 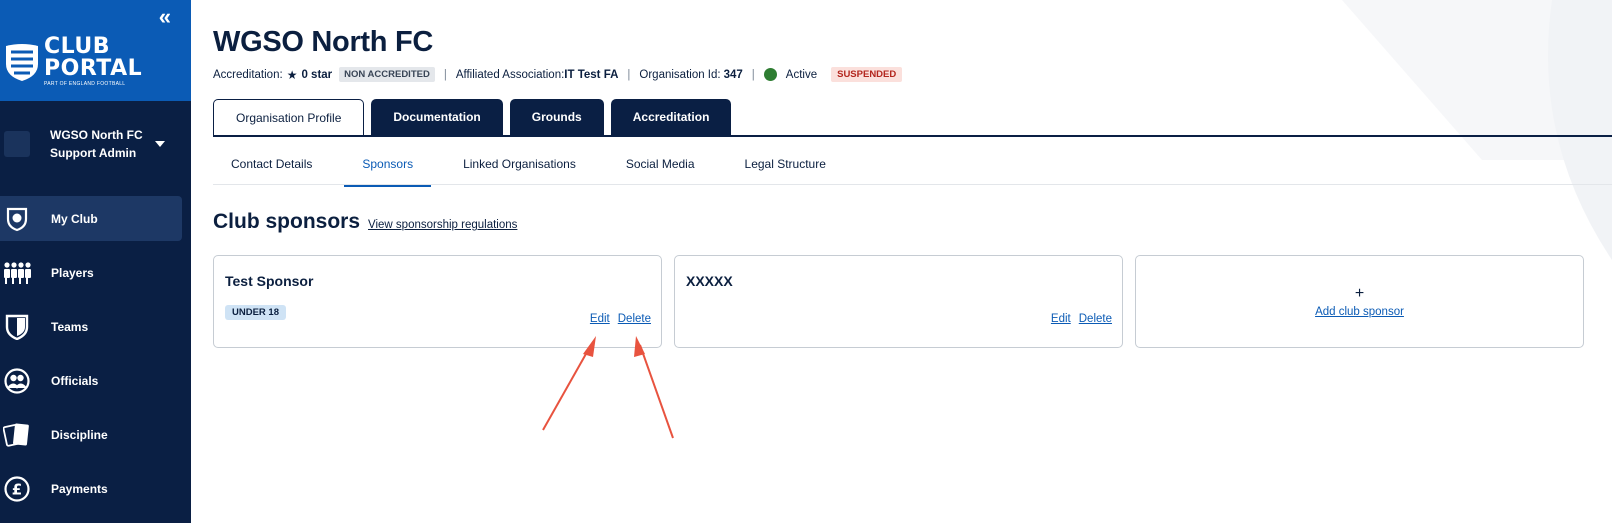 What do you see at coordinates (85, 84) in the screenshot?
I see `logo-tagline: PART OF ENGLAND FOOTBALL` at bounding box center [85, 84].